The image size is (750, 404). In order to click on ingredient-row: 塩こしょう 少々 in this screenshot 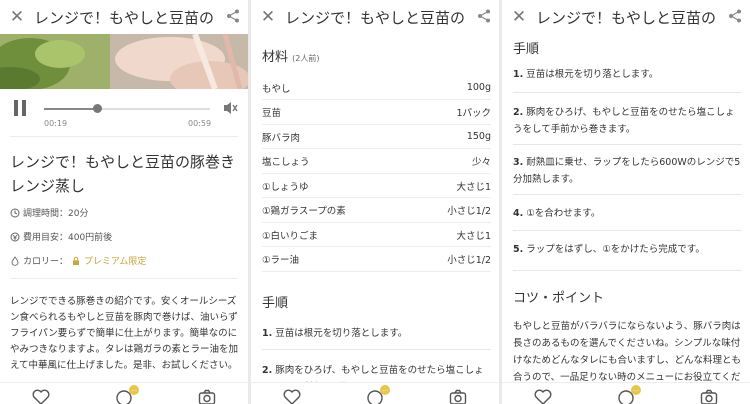, I will do `click(376, 162)`.